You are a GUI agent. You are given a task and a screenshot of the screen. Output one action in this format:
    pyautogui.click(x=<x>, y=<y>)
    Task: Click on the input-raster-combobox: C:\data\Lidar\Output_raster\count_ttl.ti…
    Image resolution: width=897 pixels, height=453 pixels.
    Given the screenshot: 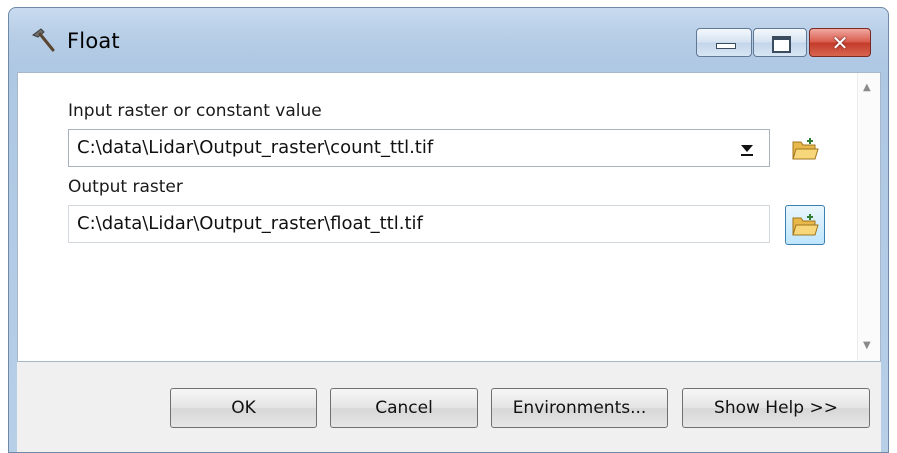 What is the action you would take?
    pyautogui.click(x=419, y=148)
    